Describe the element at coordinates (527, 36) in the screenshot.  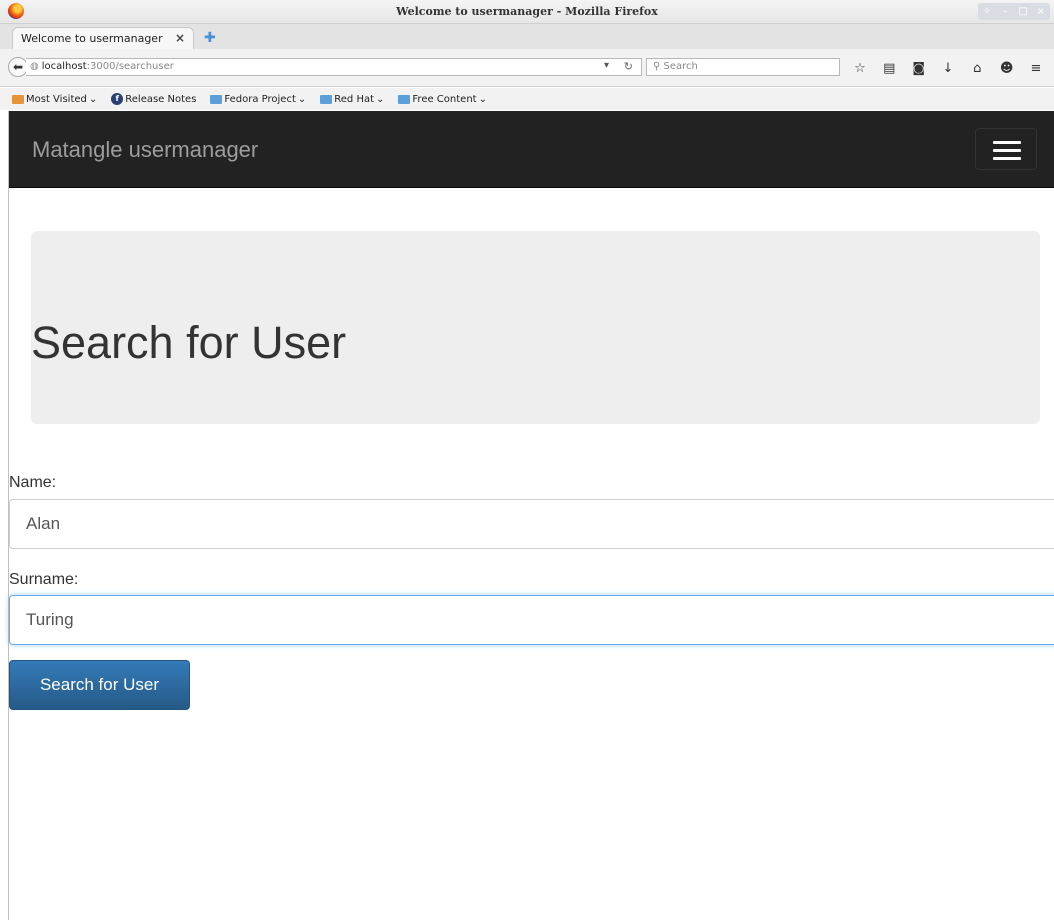
I see `tab-strip: Welcome to usermanager × ✚` at that location.